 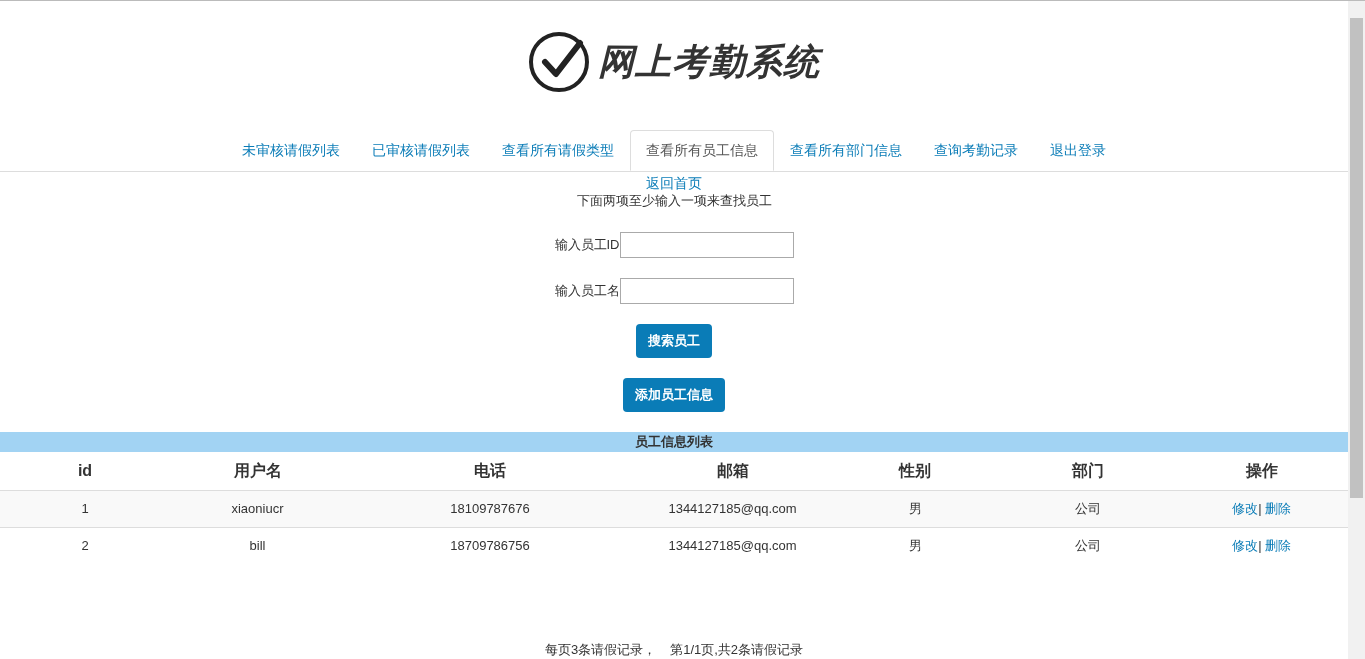 What do you see at coordinates (674, 395) in the screenshot?
I see `action-button: 添加员工信息` at bounding box center [674, 395].